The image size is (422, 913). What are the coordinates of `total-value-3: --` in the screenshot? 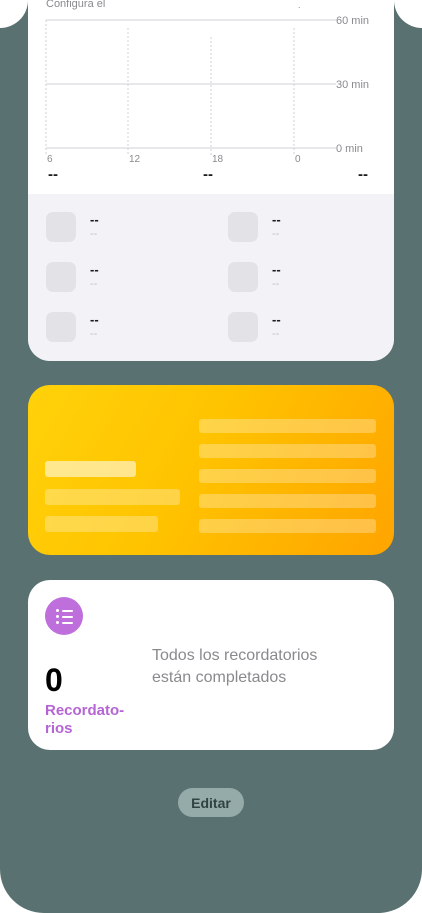 It's located at (363, 174).